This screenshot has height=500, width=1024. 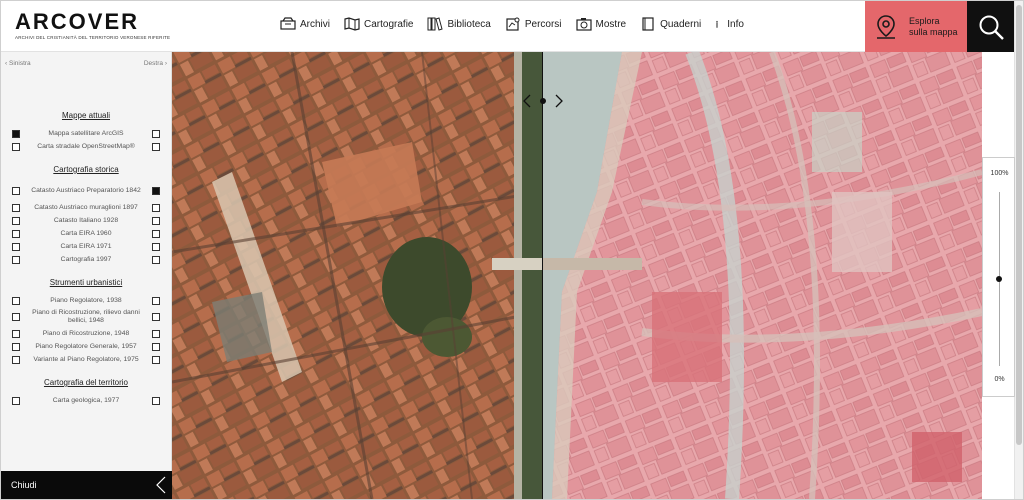 I want to click on search-icon, so click(x=991, y=27).